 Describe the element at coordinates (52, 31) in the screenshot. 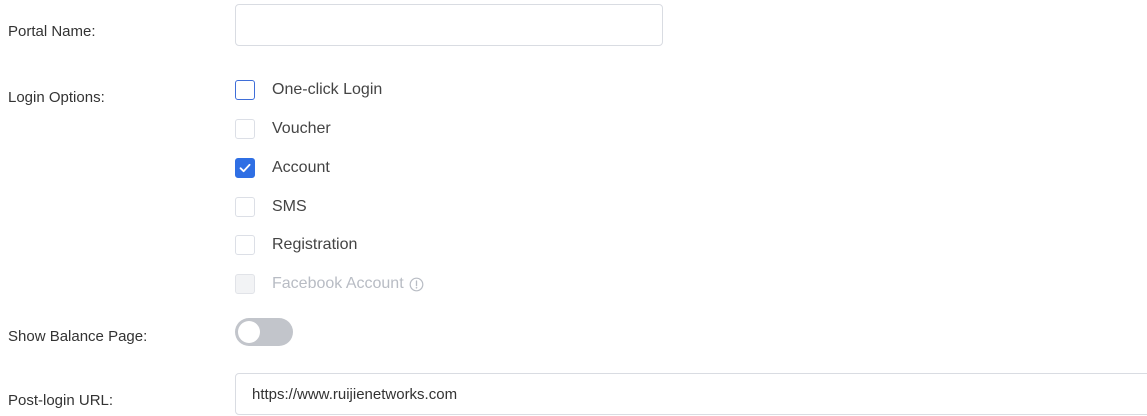

I see `portal-name-label: Portal Name:` at that location.